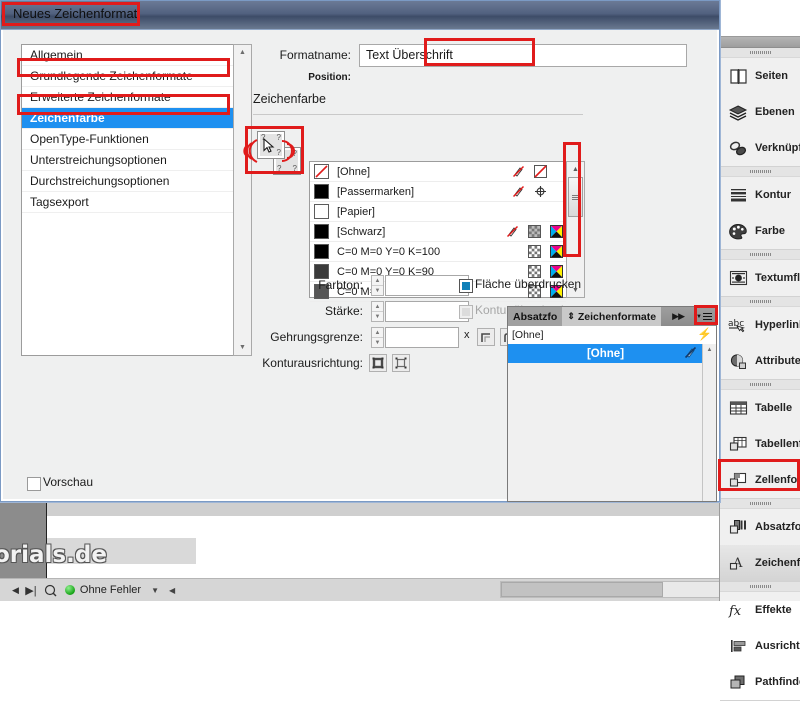  I want to click on category-list-scrollbar: ▲ ▼, so click(242, 200).